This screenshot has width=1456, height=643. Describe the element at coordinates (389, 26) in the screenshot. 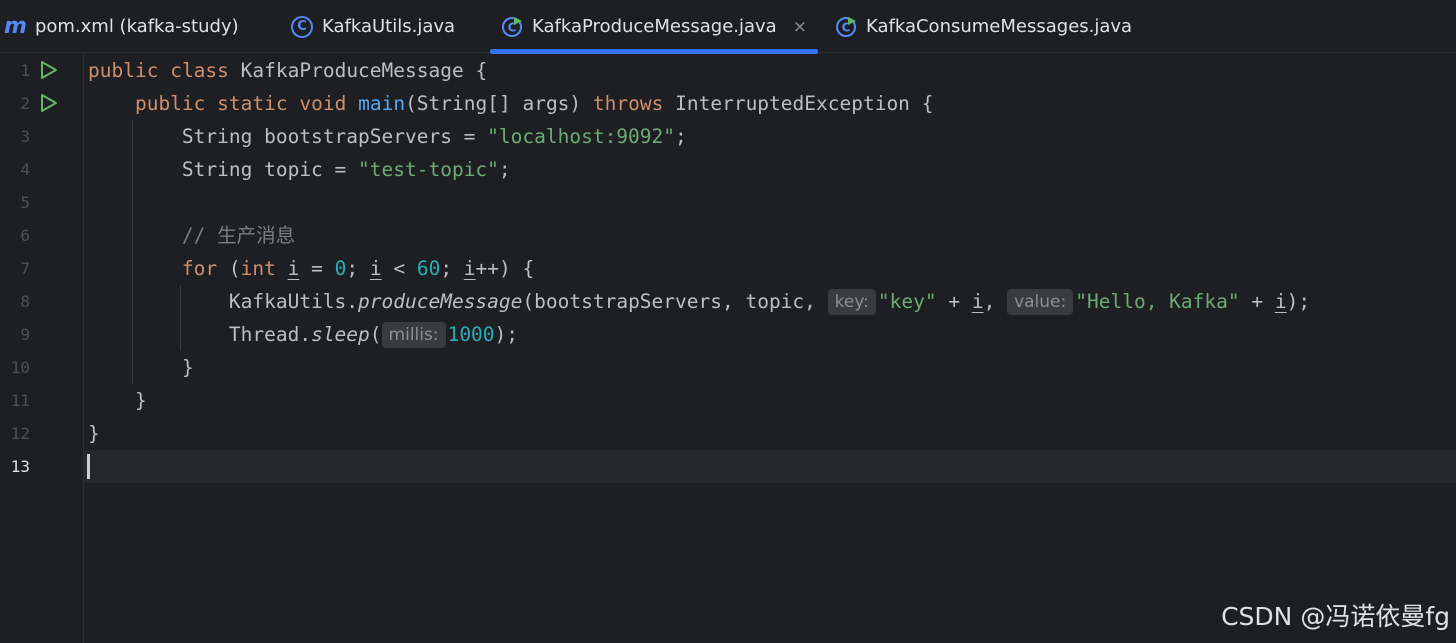

I see `tab-label: KafkaUtils.java` at that location.